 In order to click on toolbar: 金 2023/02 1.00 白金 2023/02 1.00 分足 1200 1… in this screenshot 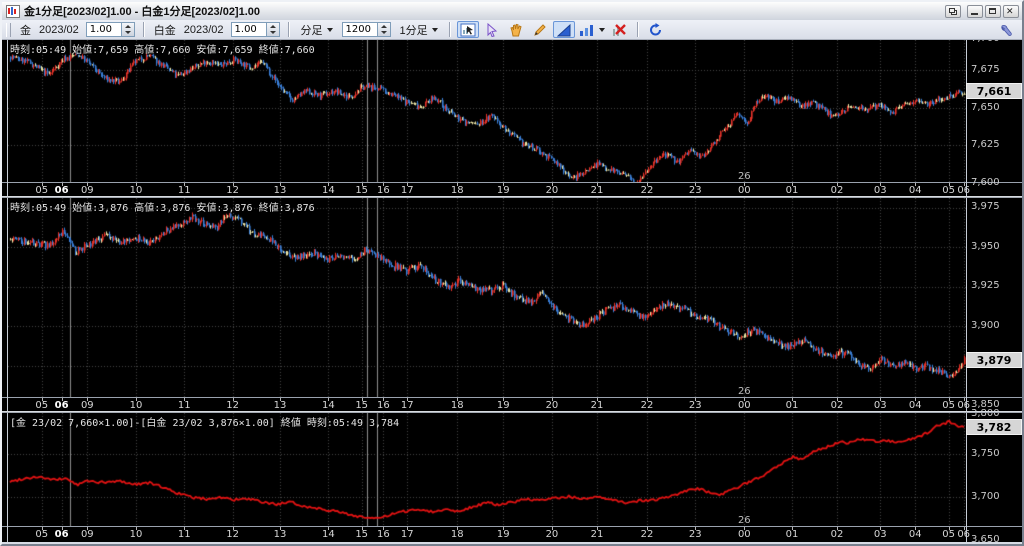, I will do `click(512, 30)`.